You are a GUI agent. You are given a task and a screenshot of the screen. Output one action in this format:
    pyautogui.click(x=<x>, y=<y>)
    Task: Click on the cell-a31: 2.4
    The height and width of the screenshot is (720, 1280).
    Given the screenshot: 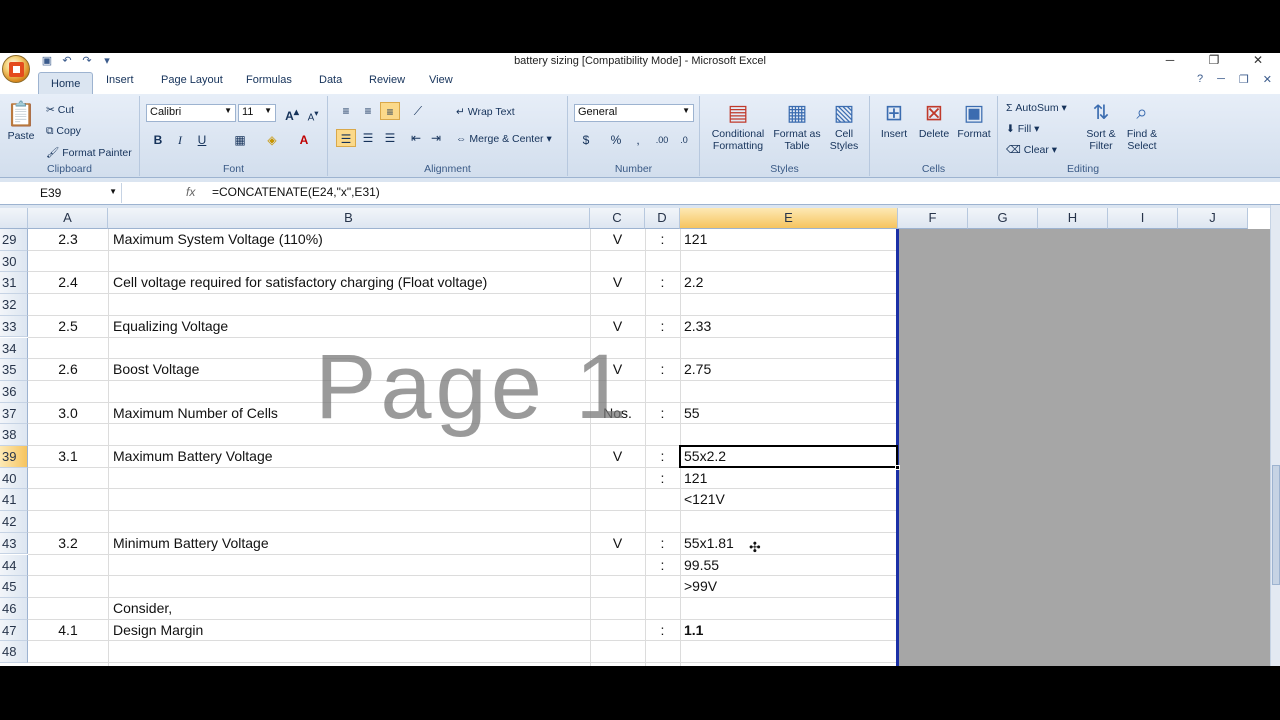 What is the action you would take?
    pyautogui.click(x=68, y=282)
    